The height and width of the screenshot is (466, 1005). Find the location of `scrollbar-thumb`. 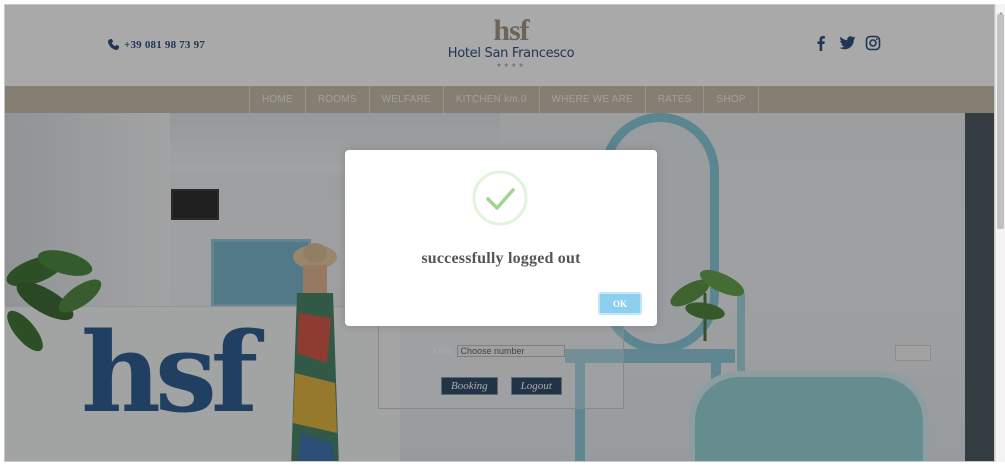

scrollbar-thumb is located at coordinates (1000, 121).